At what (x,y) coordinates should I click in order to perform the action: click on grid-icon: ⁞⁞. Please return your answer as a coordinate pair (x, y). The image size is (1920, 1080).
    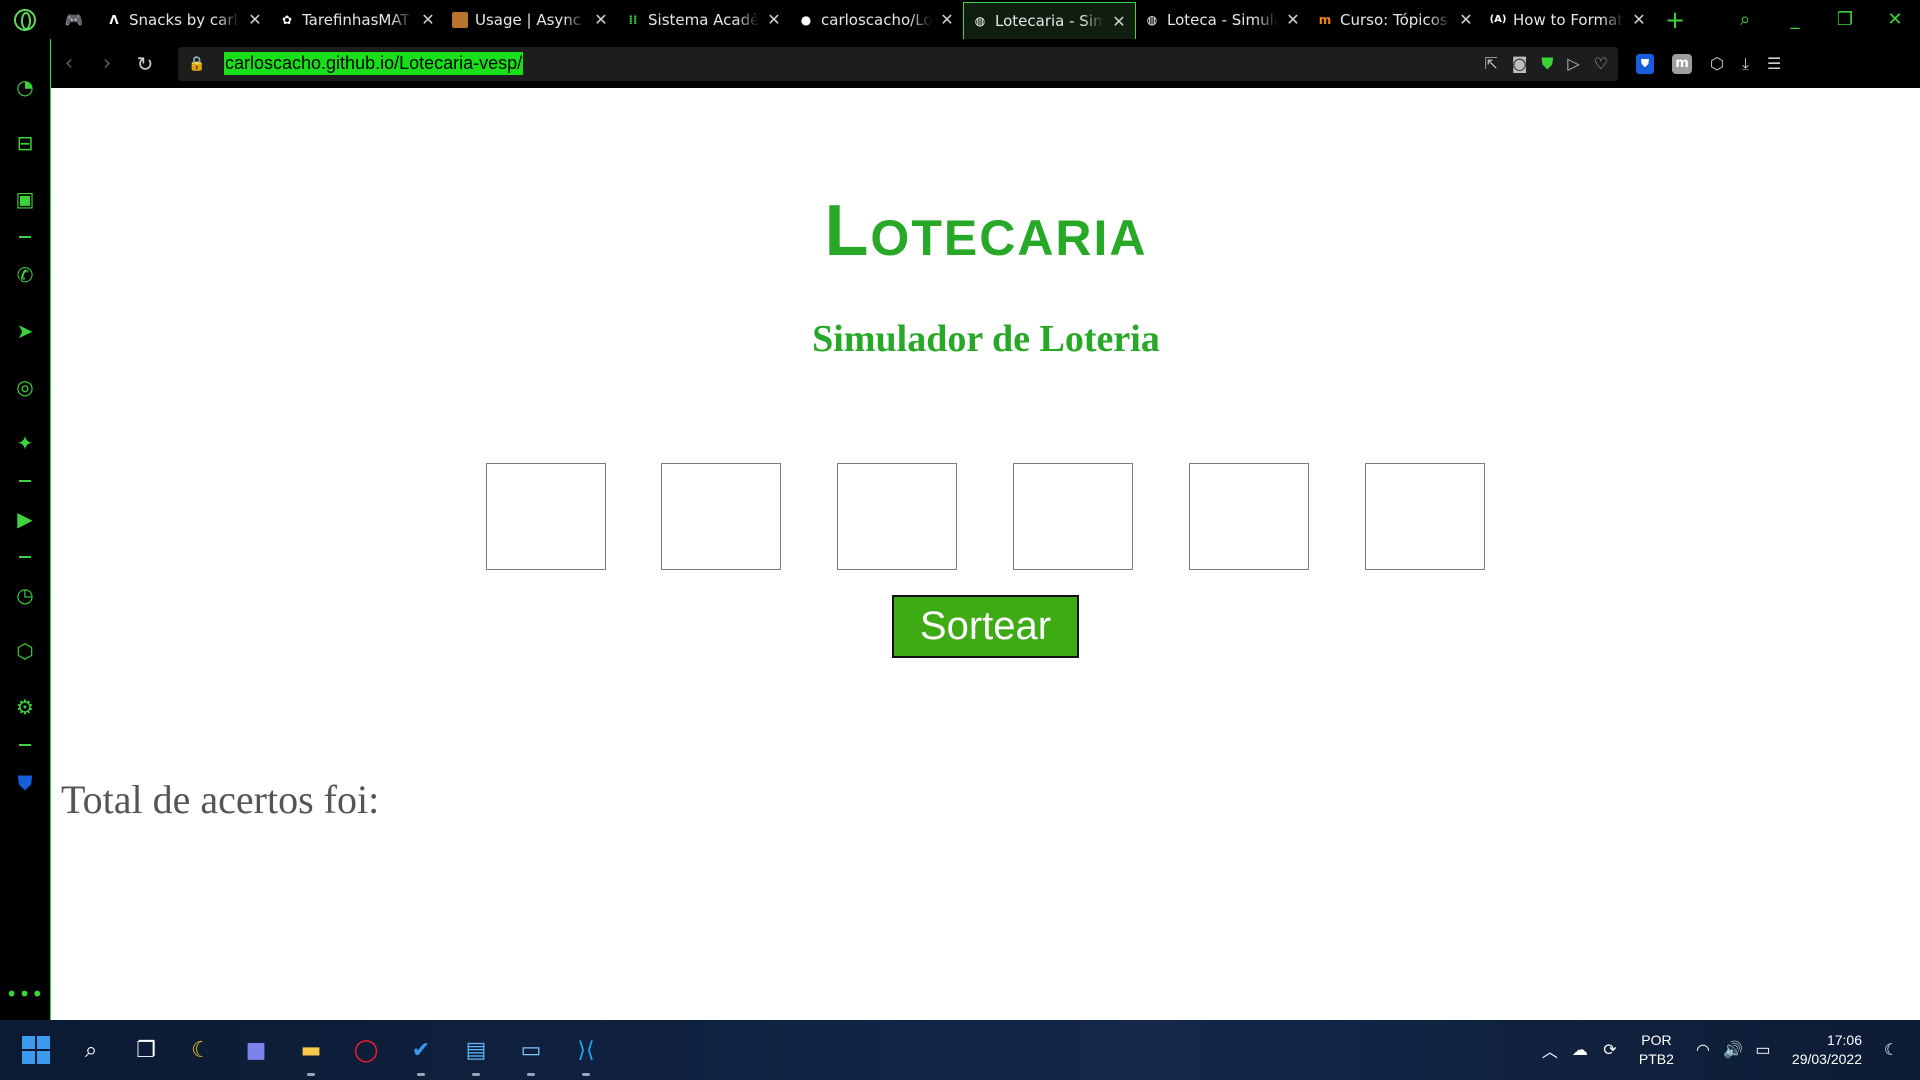
    Looking at the image, I should click on (633, 19).